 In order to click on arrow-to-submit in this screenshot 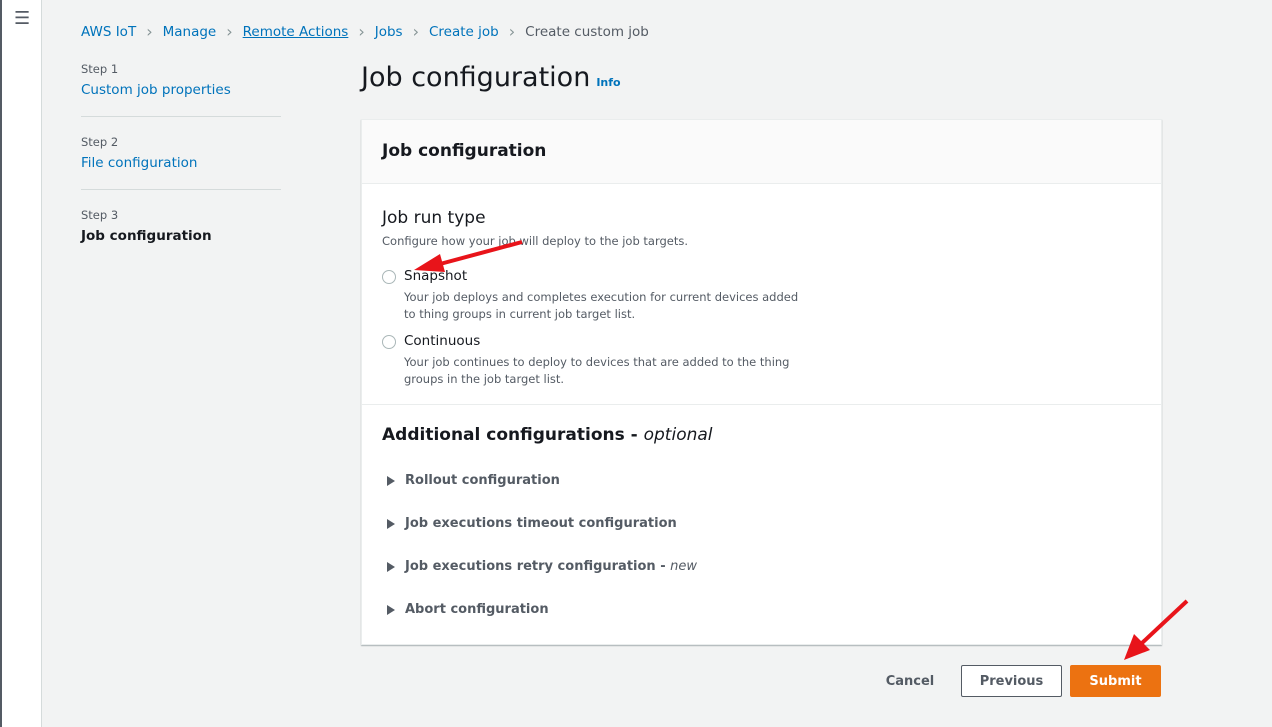, I will do `click(1156, 629)`.